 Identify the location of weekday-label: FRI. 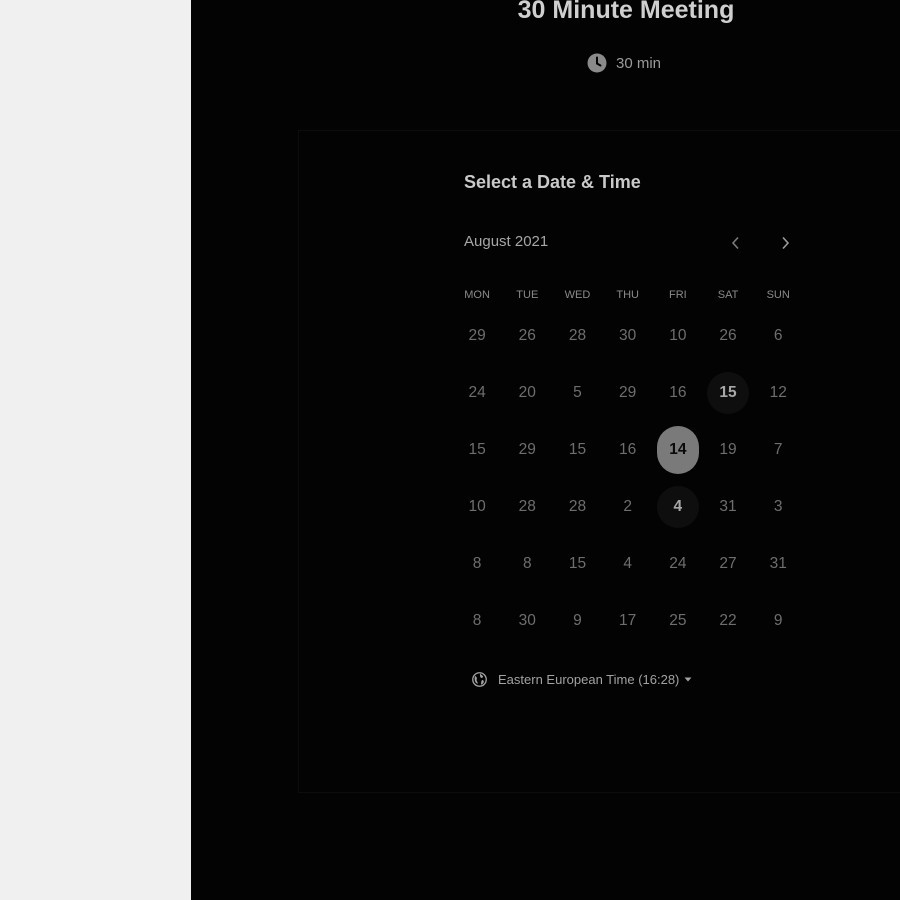
(677, 295).